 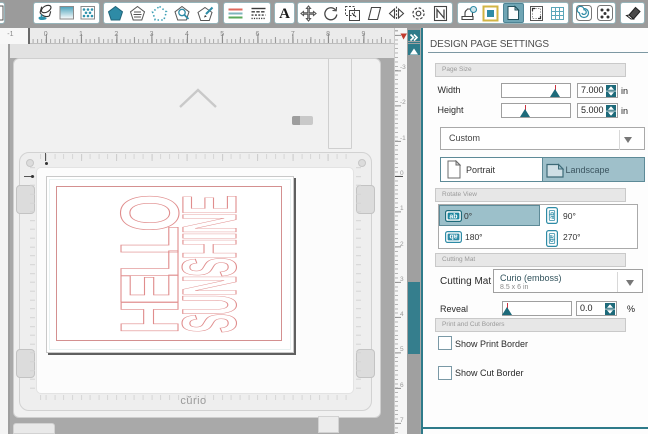 I want to click on svg-text: SUNSHINE, so click(x=210, y=264).